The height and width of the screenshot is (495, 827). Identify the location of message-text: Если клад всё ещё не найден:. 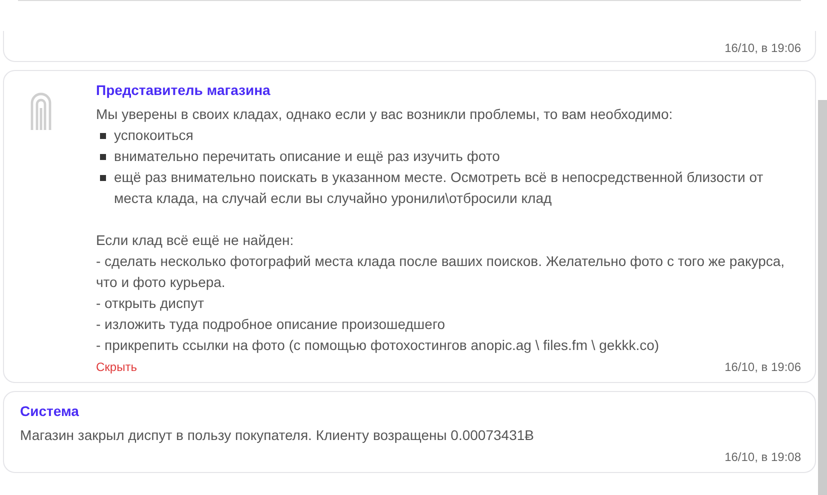
(195, 240).